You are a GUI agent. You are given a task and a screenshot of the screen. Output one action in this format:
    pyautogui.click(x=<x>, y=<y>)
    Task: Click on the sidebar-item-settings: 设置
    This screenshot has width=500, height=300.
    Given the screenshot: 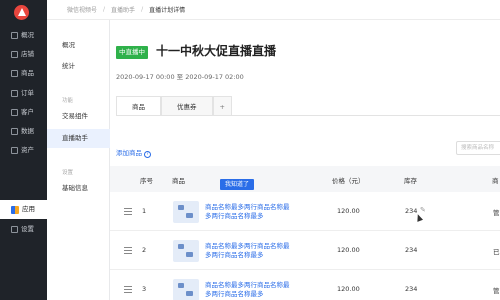 What is the action you would take?
    pyautogui.click(x=23, y=229)
    